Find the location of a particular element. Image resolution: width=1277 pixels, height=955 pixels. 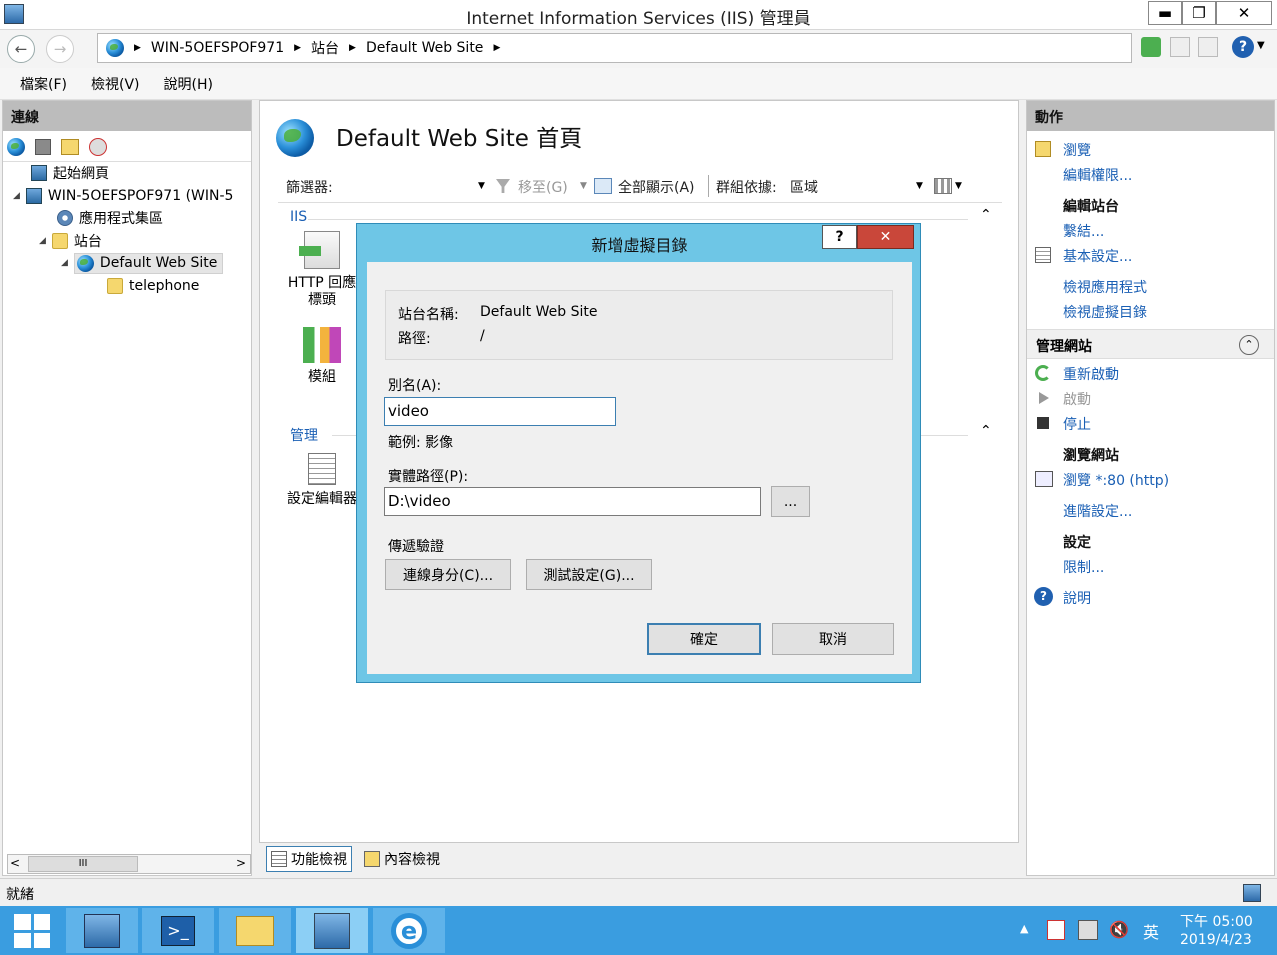

back-button: ← is located at coordinates (21, 49).